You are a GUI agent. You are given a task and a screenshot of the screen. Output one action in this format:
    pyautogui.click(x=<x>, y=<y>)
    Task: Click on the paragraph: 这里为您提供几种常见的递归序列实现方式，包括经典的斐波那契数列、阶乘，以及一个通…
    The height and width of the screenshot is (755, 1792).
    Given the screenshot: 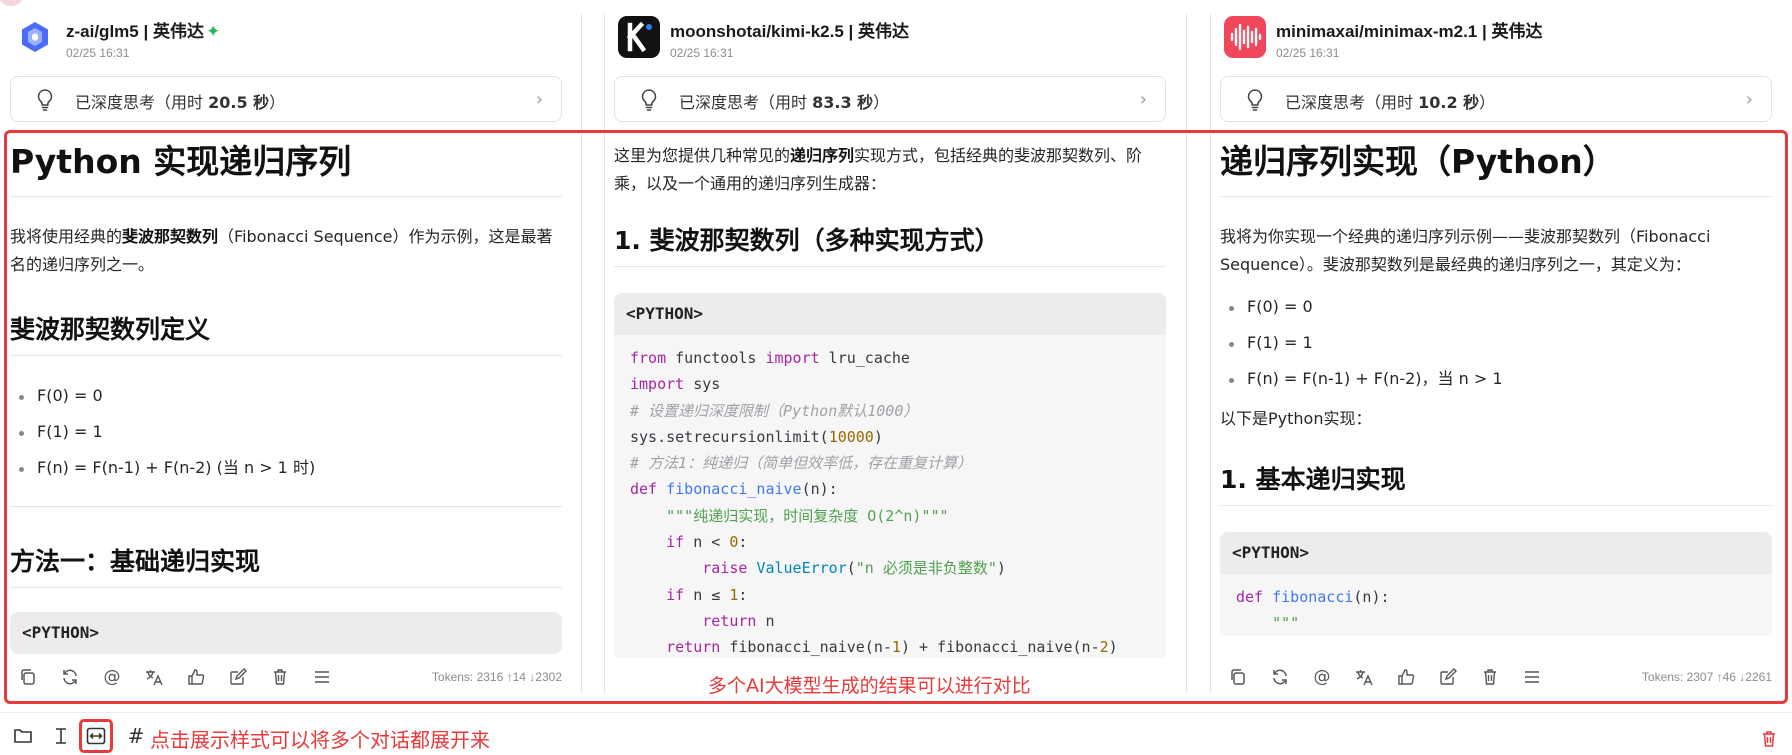 What is the action you would take?
    pyautogui.click(x=878, y=169)
    